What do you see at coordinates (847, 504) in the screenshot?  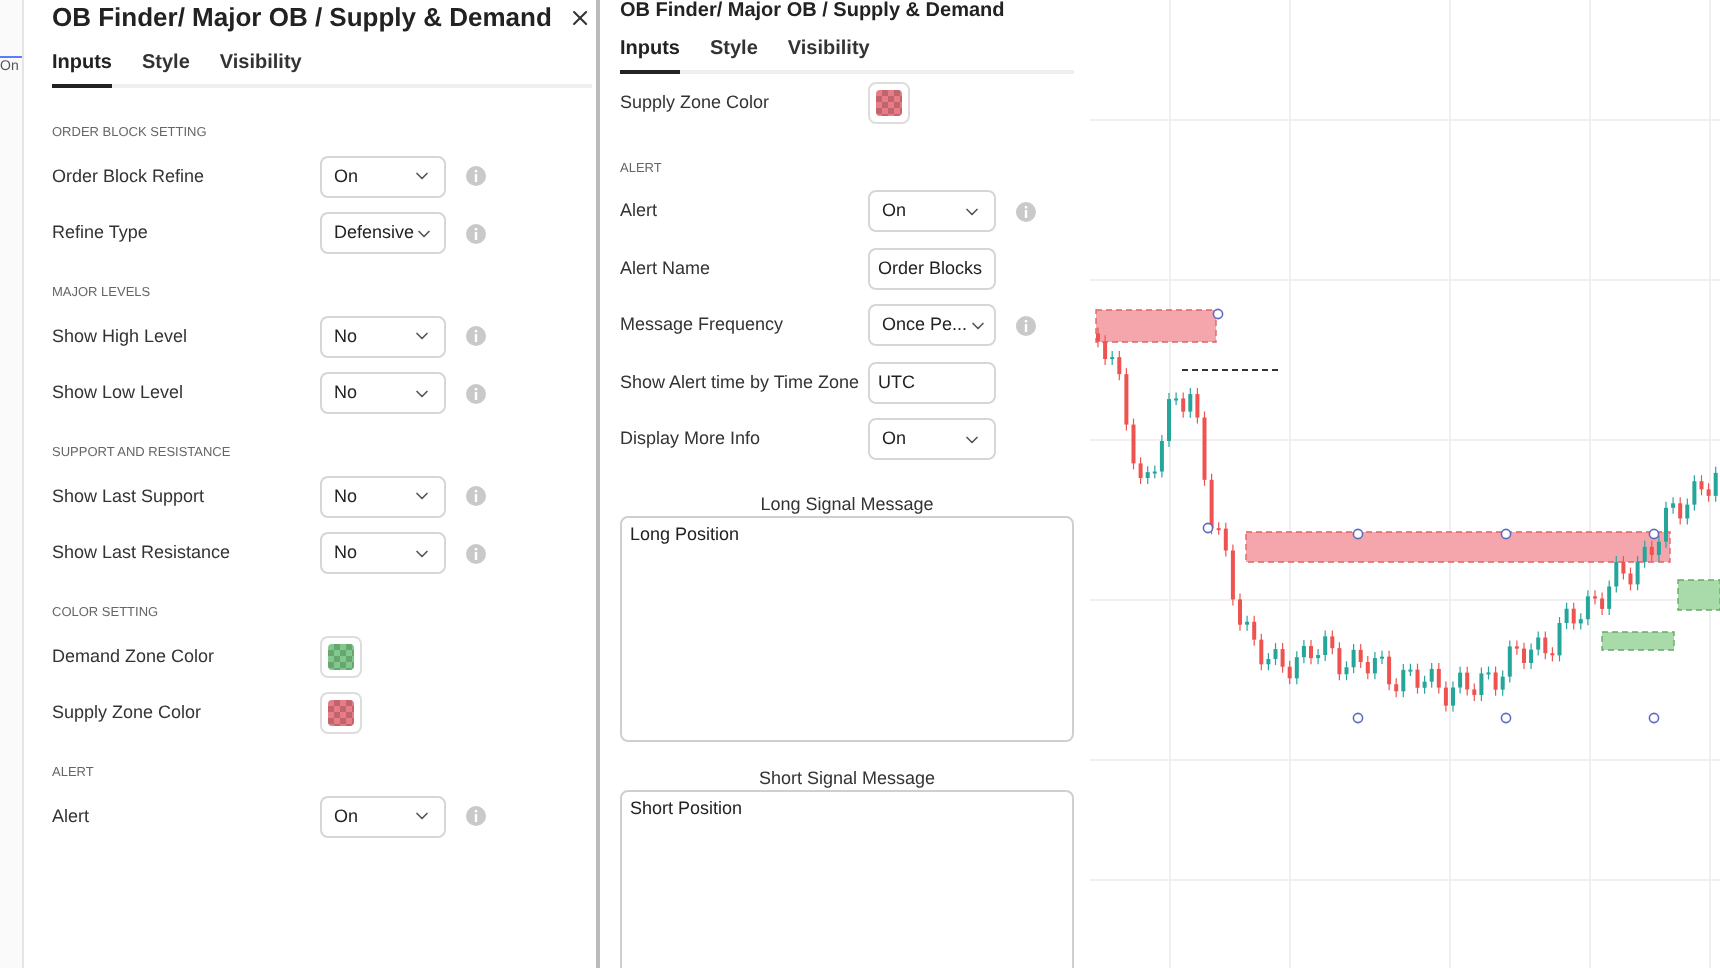 I see `message-label: Long Signal Message` at bounding box center [847, 504].